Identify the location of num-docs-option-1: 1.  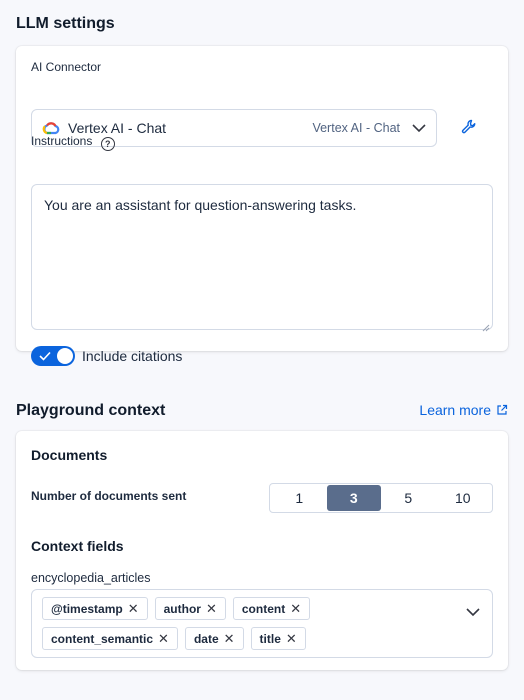
(299, 498).